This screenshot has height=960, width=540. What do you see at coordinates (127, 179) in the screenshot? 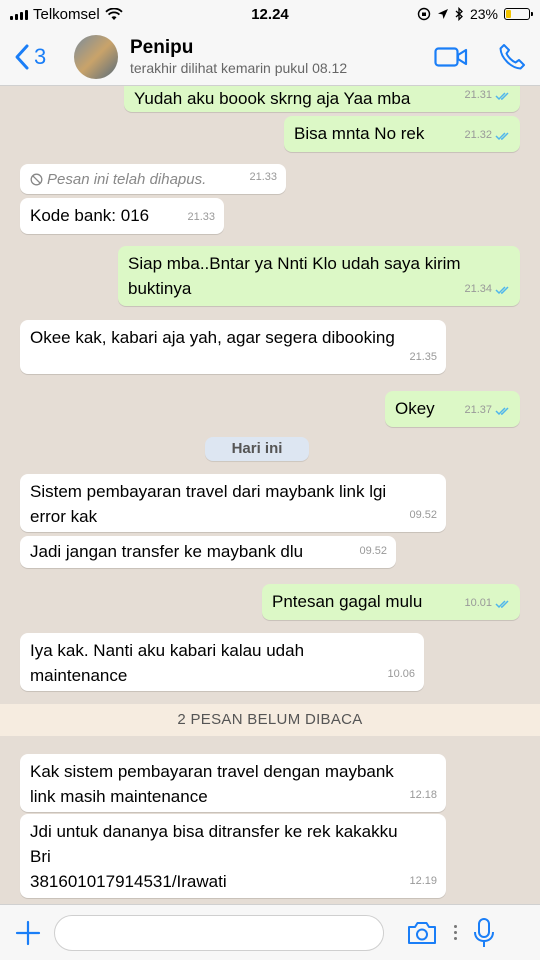
I see `message-text: Pesan ini telah dihapus.` at bounding box center [127, 179].